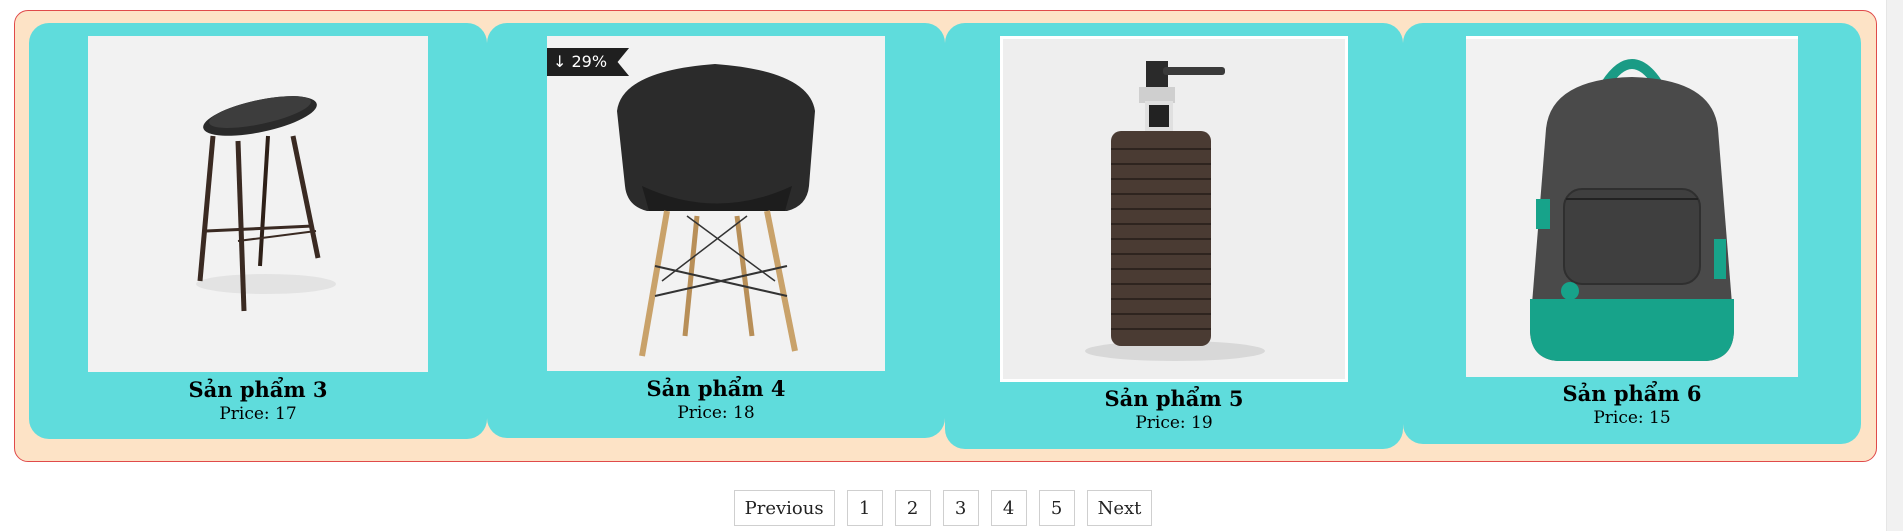 The image size is (1903, 531). I want to click on product-price: Price: 15, so click(1632, 418).